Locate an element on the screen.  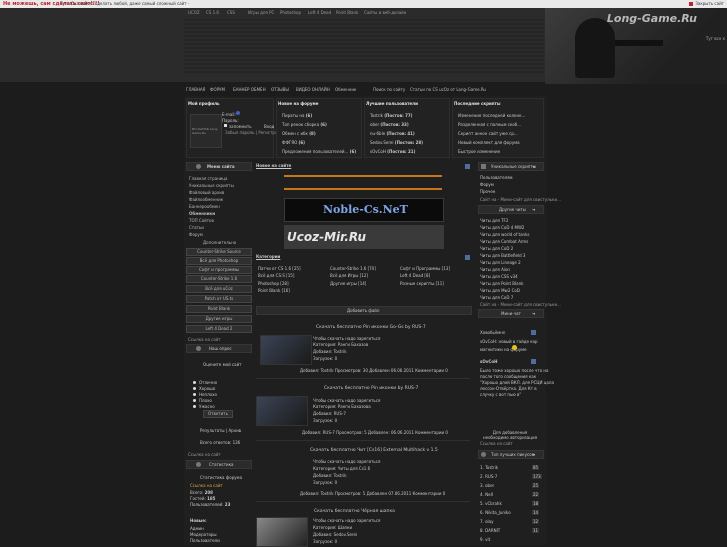
cheat-item: Читы для Battlefield 3 is located at coordinates (502, 255).